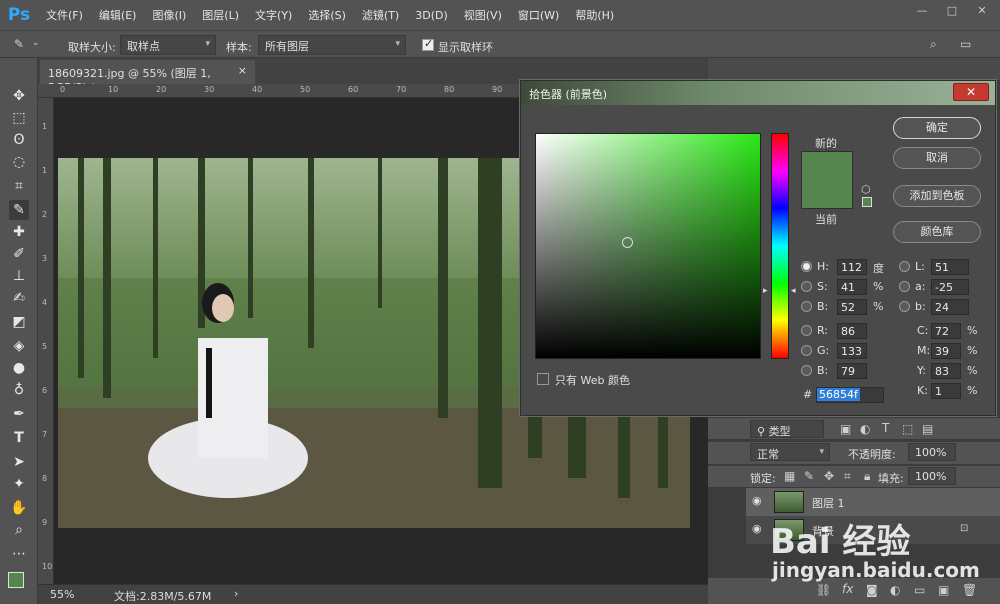 The height and width of the screenshot is (604, 1000). What do you see at coordinates (937, 232) in the screenshot?
I see `color-libraries-button: 颜色库` at bounding box center [937, 232].